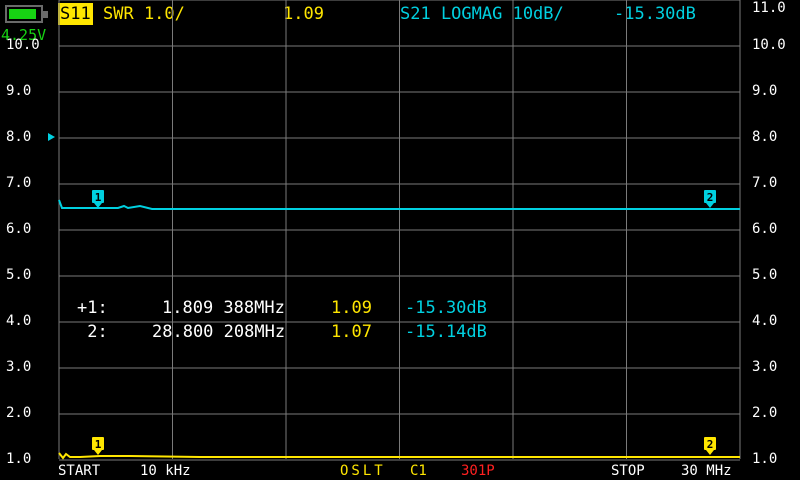 The image size is (800, 480). I want to click on left-tick-label: 1.0, so click(19, 459).